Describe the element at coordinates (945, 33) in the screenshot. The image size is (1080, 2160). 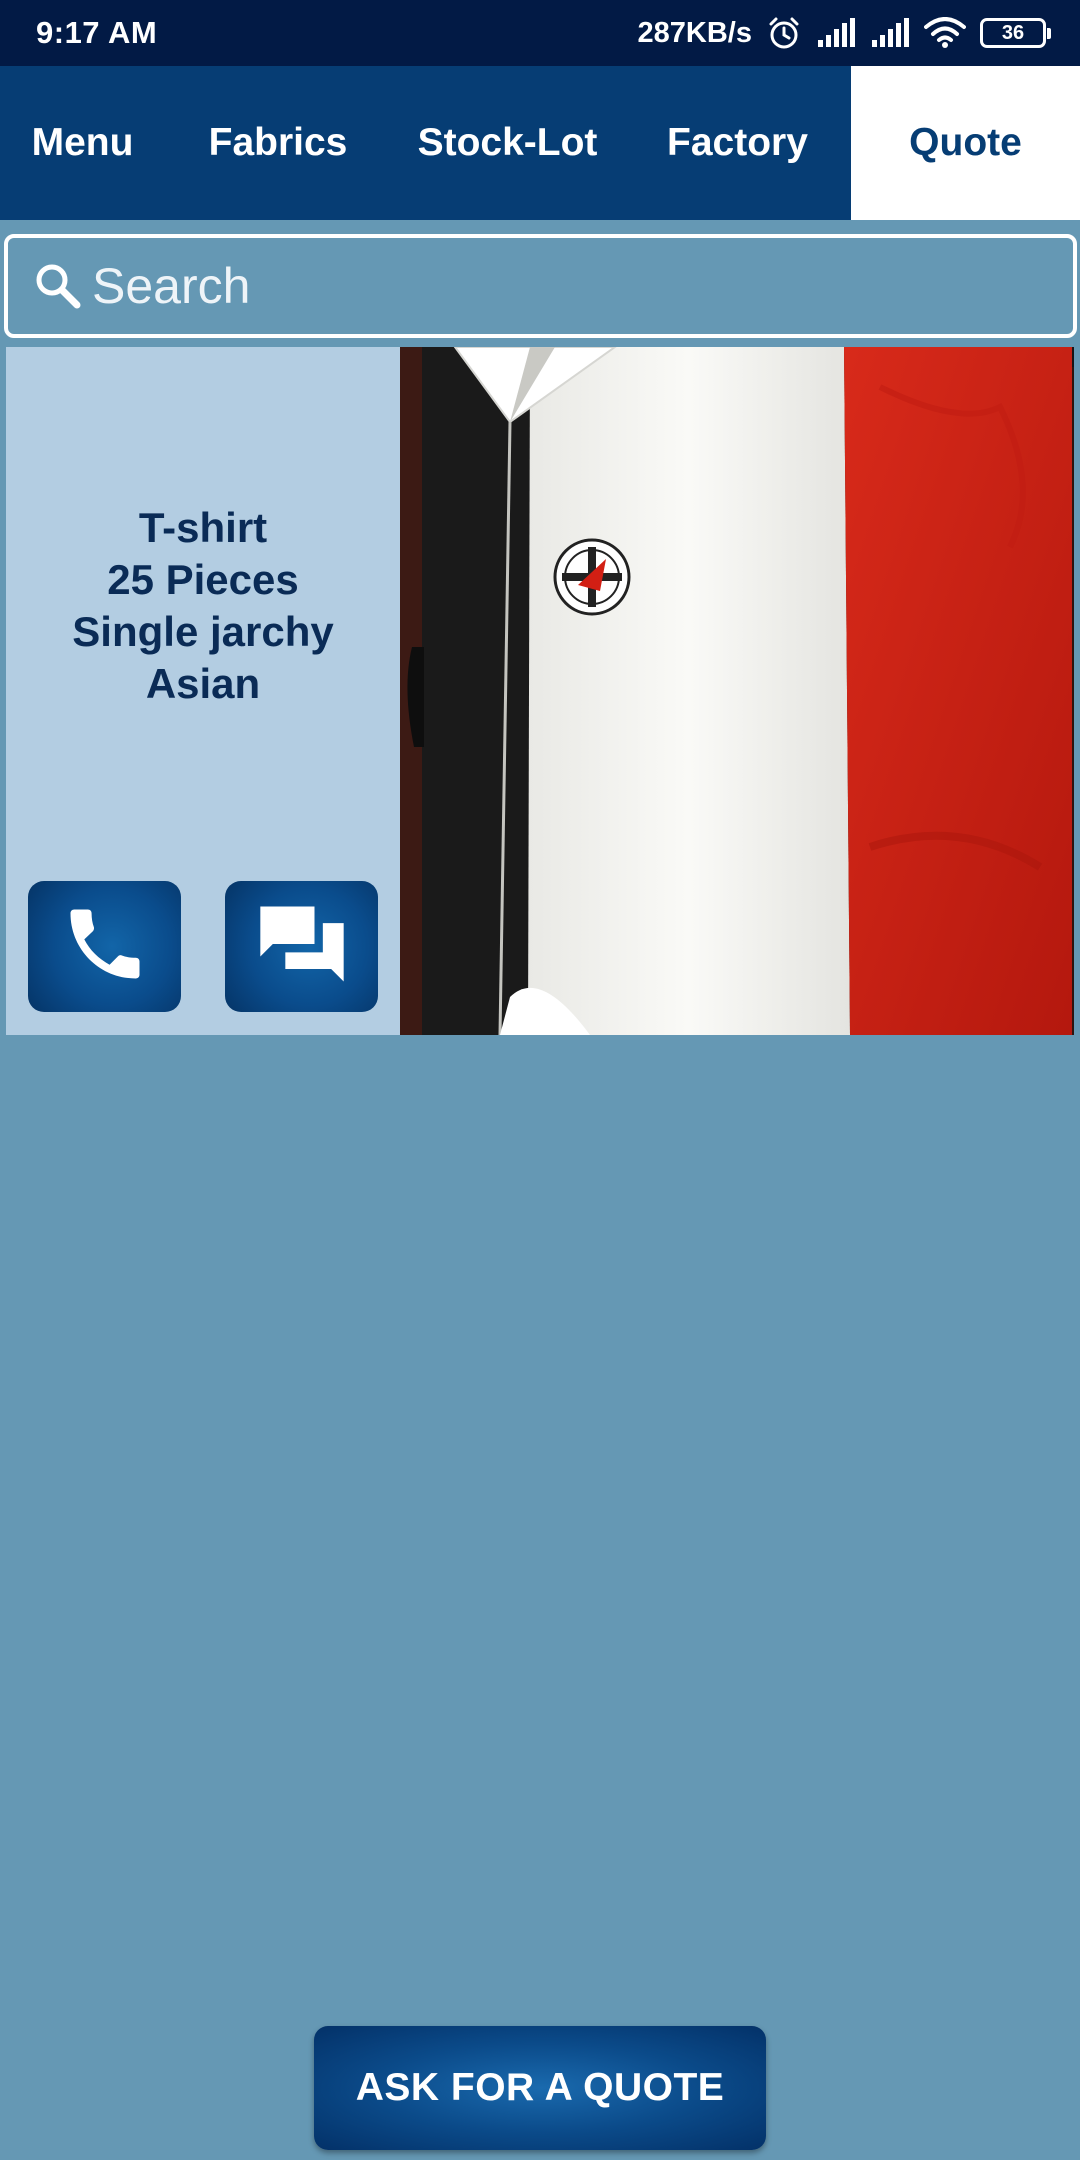
I see `wifi-icon` at that location.